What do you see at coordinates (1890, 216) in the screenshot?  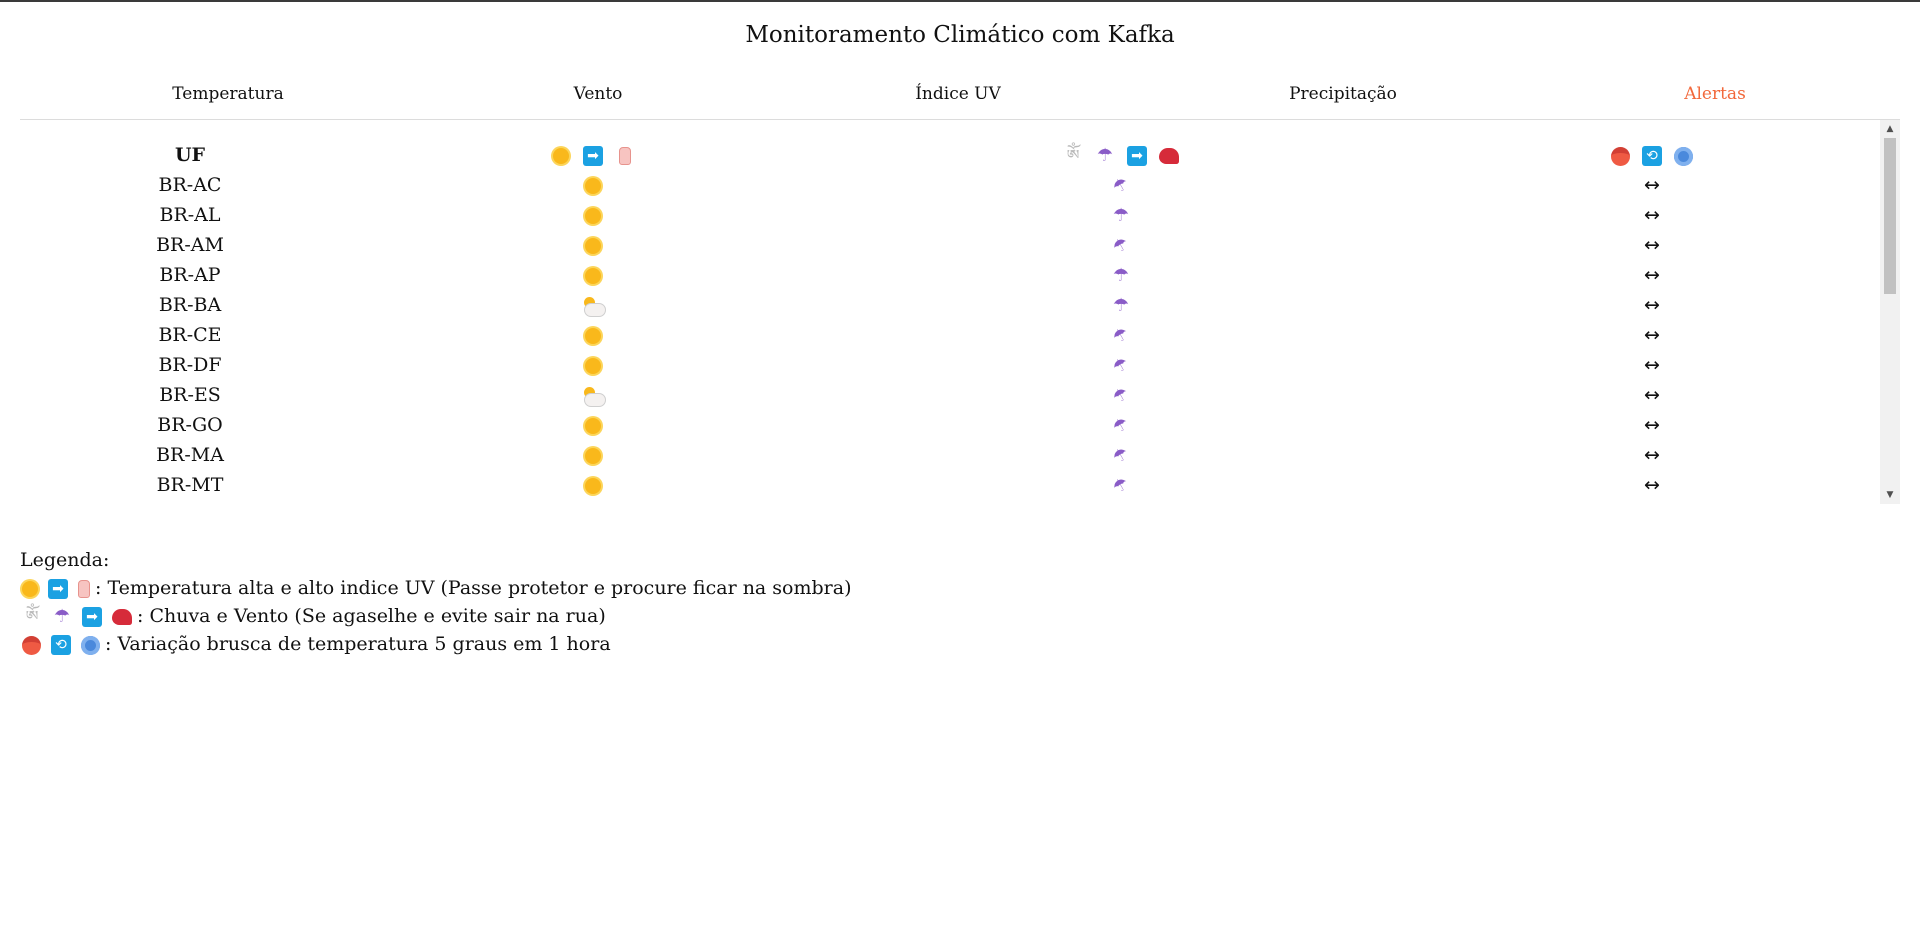 I see `scrollbar-thumb` at bounding box center [1890, 216].